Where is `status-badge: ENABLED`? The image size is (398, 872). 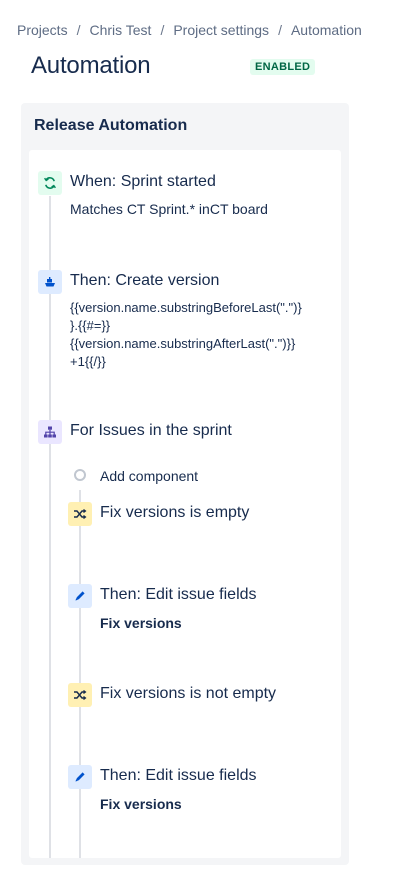
status-badge: ENABLED is located at coordinates (283, 67).